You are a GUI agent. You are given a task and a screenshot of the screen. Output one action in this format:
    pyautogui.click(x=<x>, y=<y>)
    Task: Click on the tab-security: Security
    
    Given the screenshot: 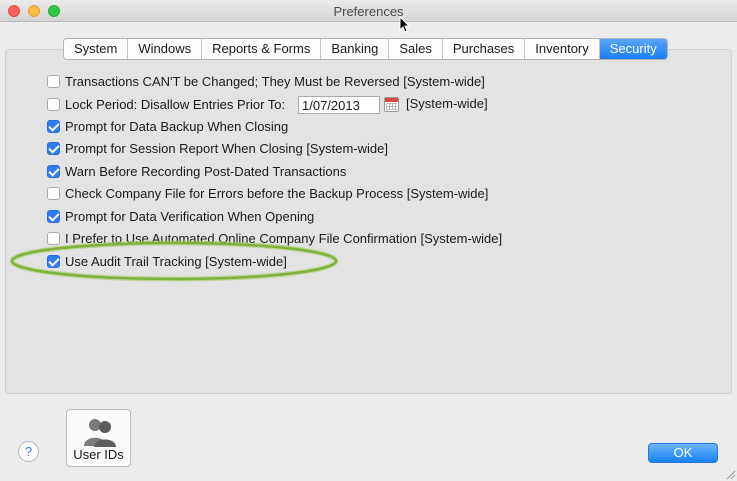 What is the action you would take?
    pyautogui.click(x=633, y=49)
    